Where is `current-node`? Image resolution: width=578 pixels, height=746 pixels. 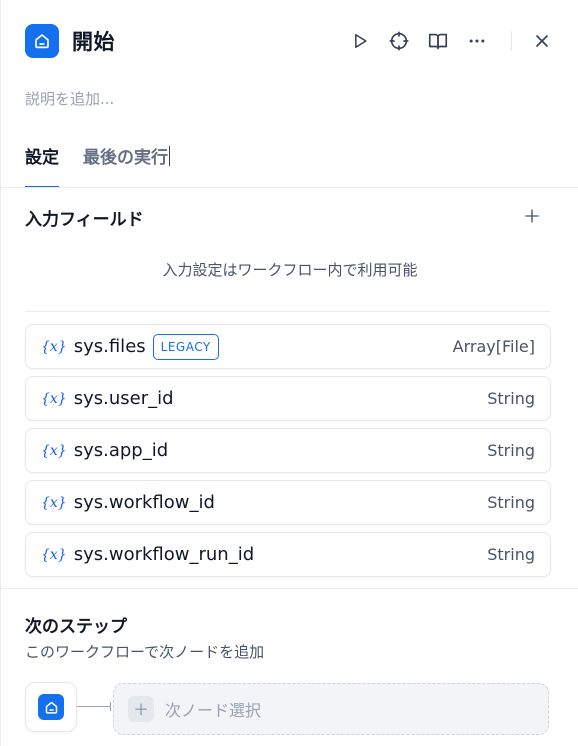 current-node is located at coordinates (51, 707).